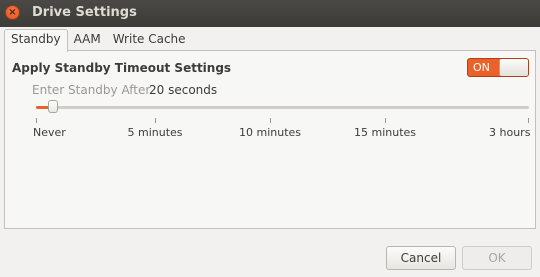 This screenshot has height=277, width=540. Describe the element at coordinates (87, 40) in the screenshot. I see `tab-aam: AAM` at that location.